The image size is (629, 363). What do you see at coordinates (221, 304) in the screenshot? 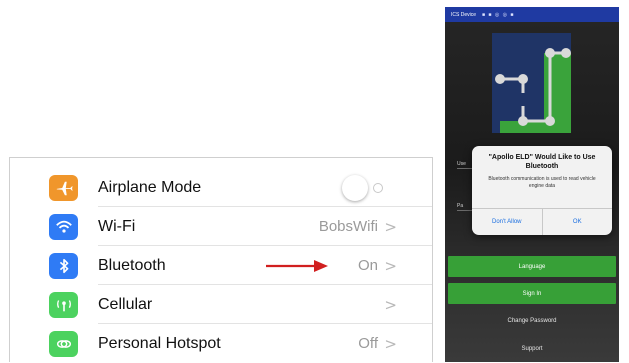
I see `settings-row-cellular: Cellular >` at bounding box center [221, 304].